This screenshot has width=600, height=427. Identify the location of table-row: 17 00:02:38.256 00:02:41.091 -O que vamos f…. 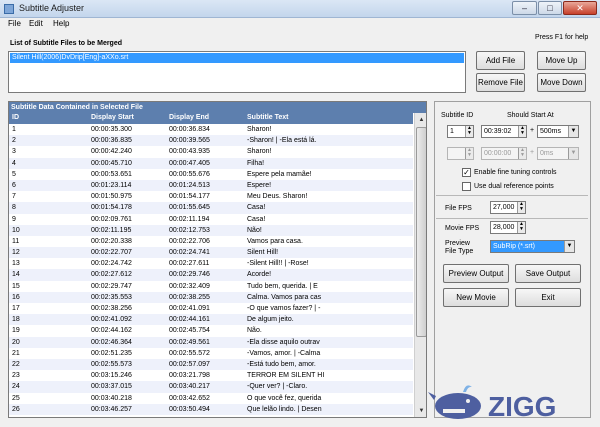
(211, 308).